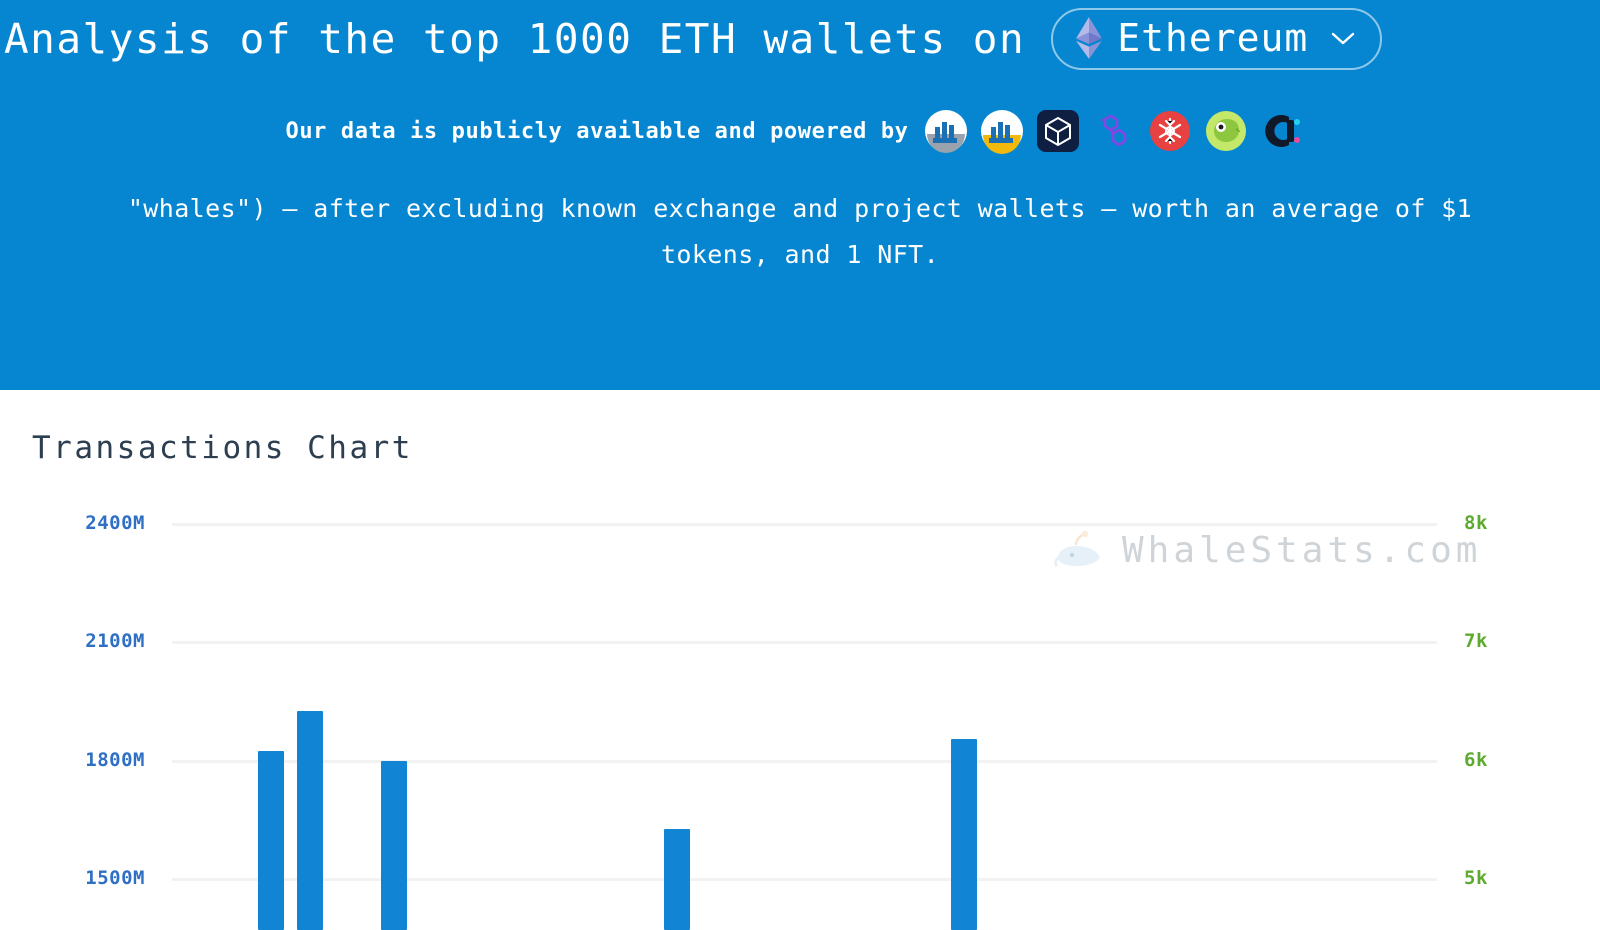  I want to click on y-axis-right-tick: 5k, so click(1476, 878).